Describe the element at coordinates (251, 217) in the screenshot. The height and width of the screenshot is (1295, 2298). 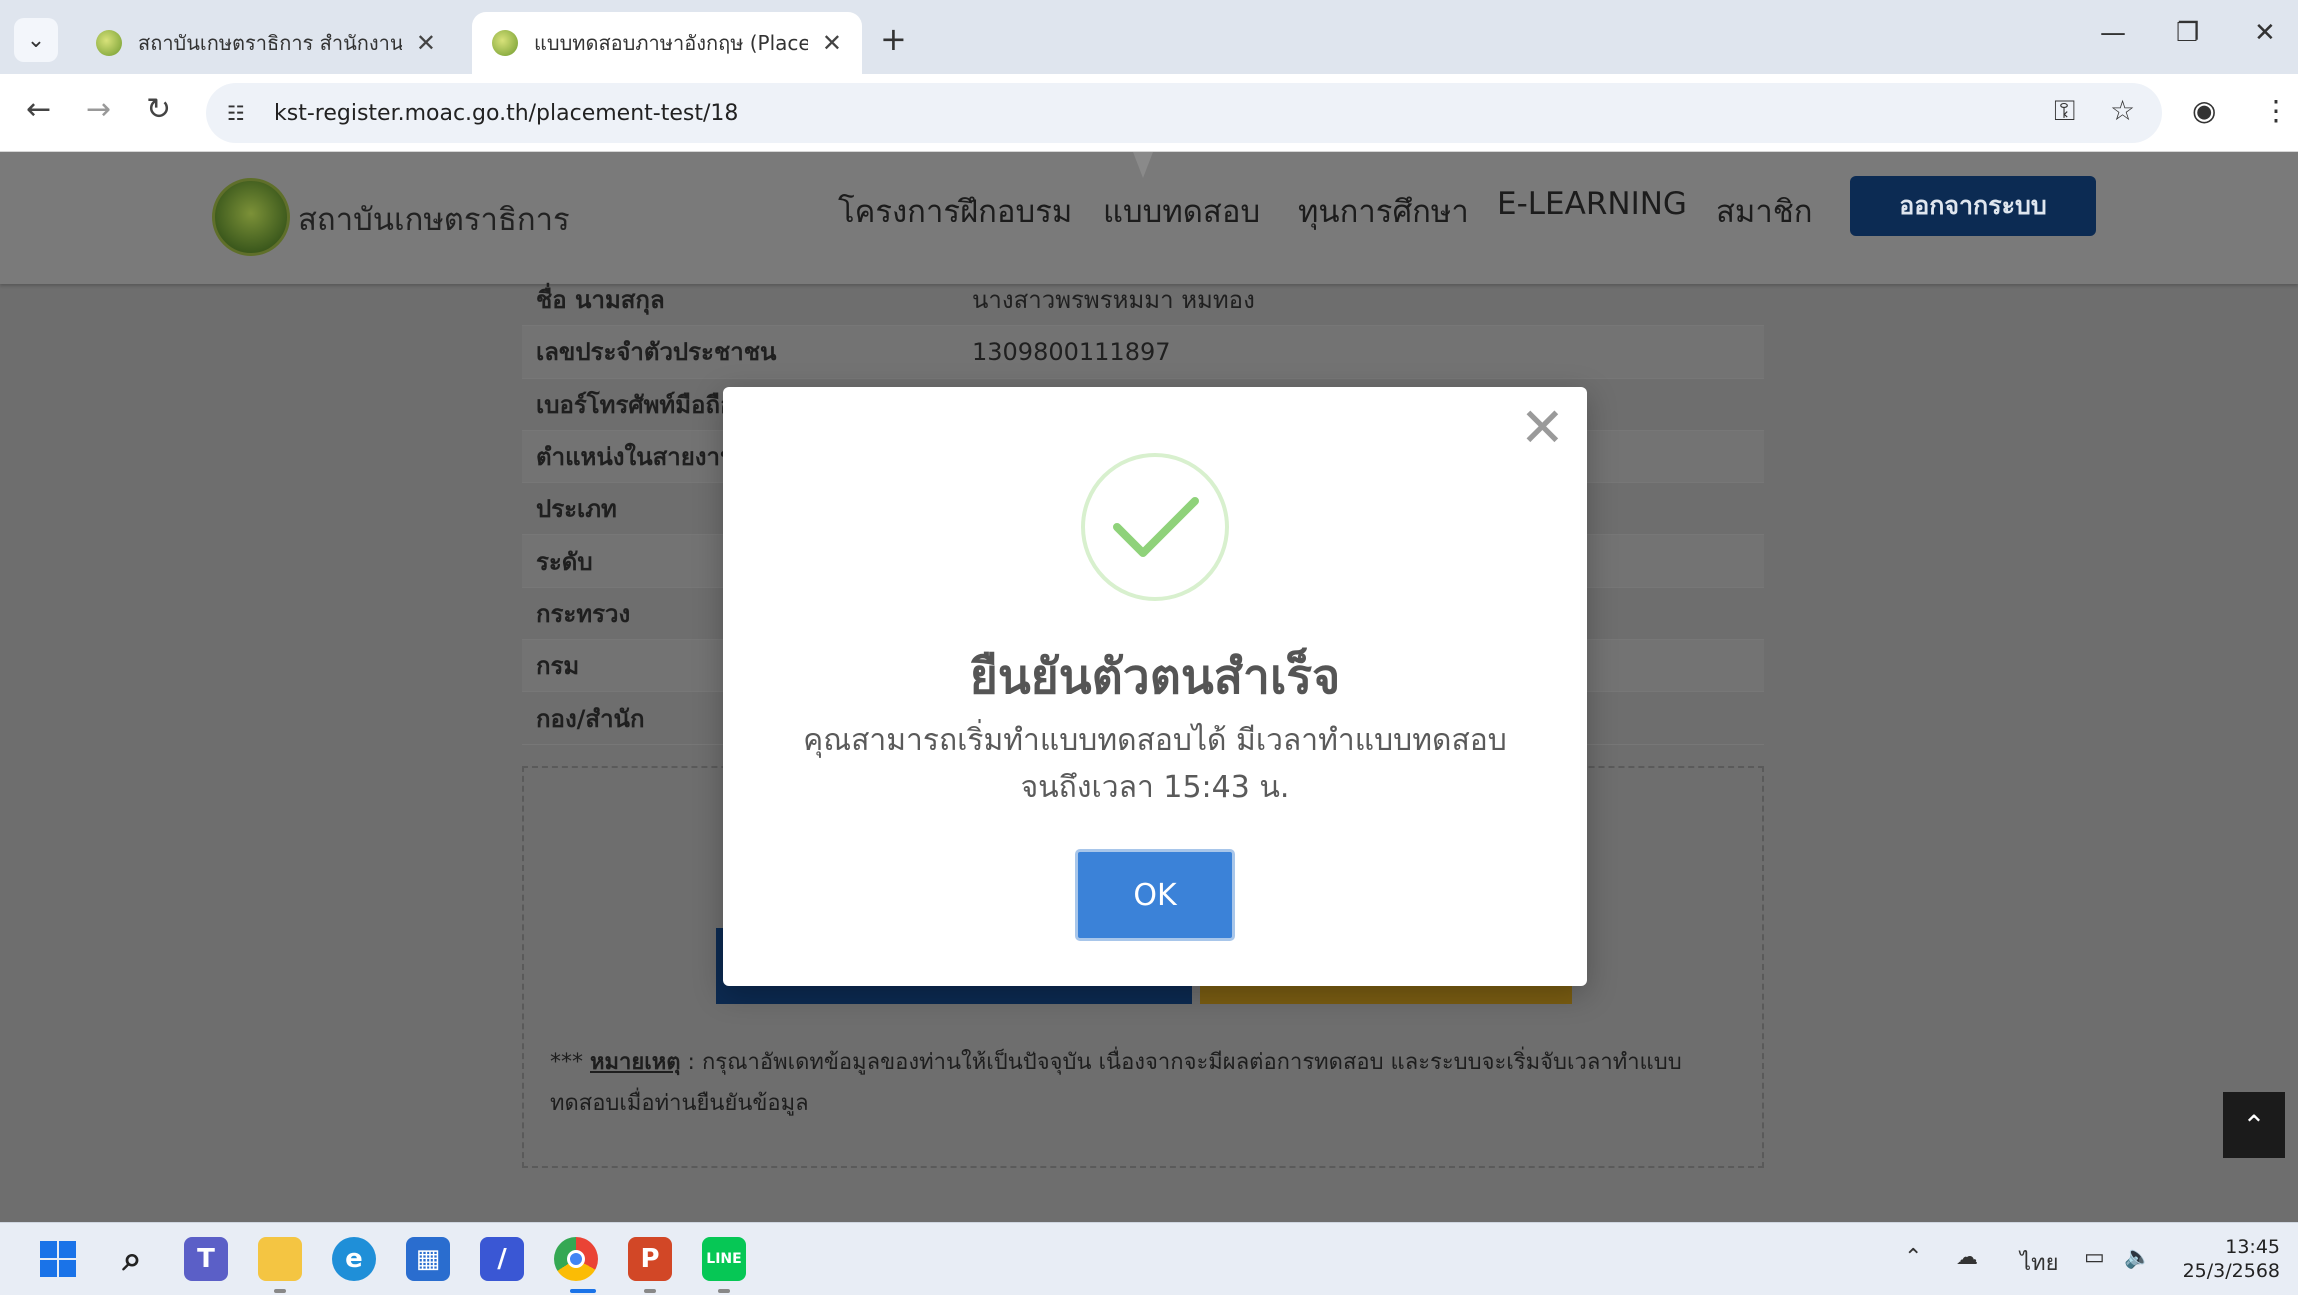
I see `institute-logo` at that location.